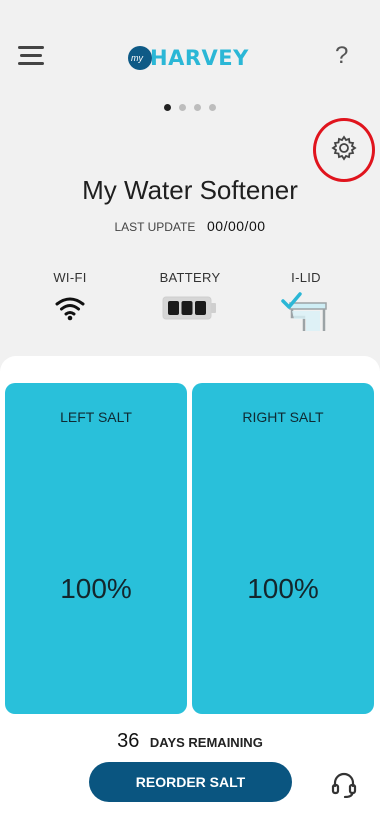  I want to click on last-update-label: LAST UPDATE, so click(155, 227).